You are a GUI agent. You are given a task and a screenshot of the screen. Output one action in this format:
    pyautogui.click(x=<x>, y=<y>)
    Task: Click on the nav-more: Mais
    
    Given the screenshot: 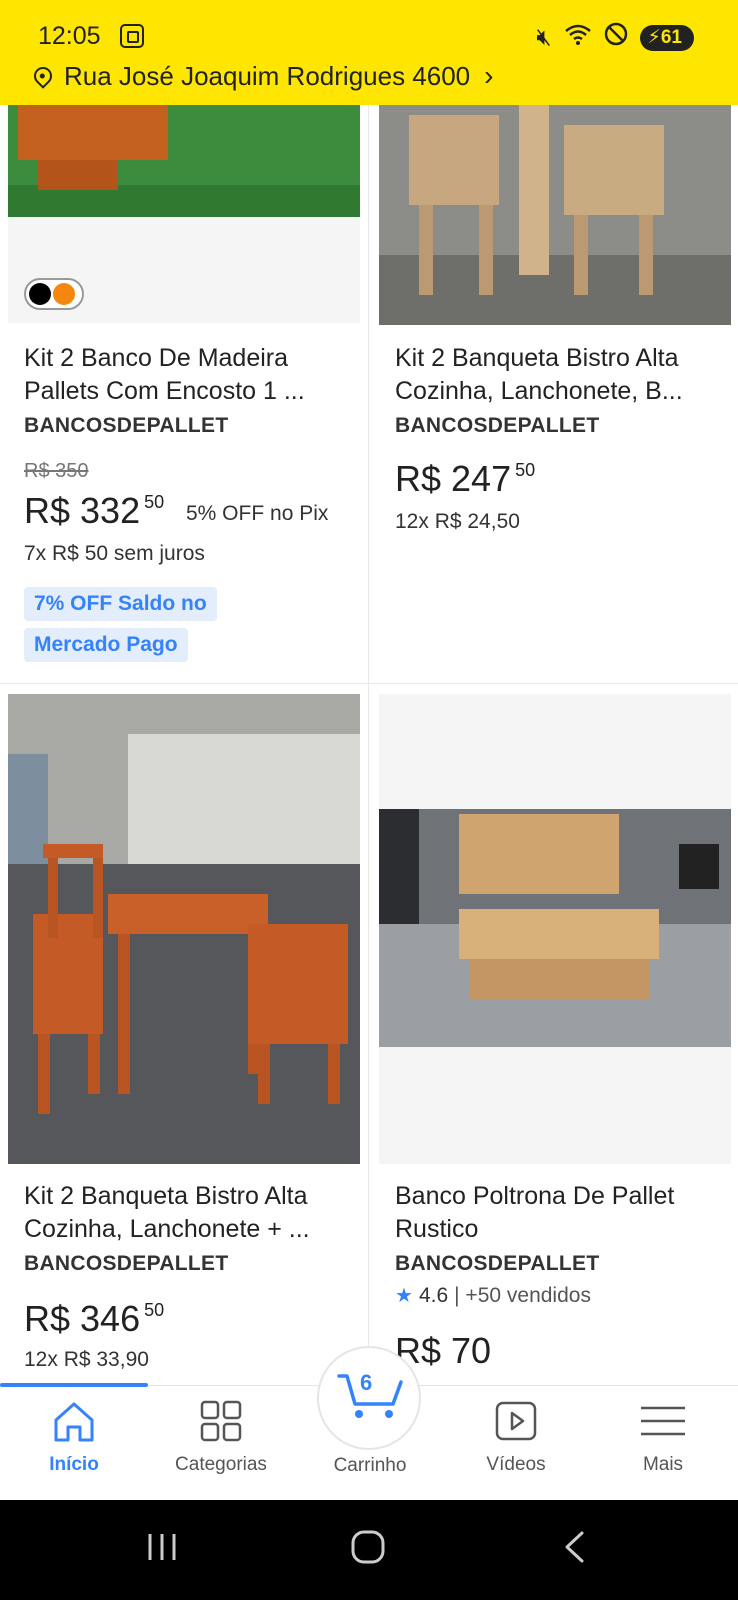 What is the action you would take?
    pyautogui.click(x=663, y=1438)
    